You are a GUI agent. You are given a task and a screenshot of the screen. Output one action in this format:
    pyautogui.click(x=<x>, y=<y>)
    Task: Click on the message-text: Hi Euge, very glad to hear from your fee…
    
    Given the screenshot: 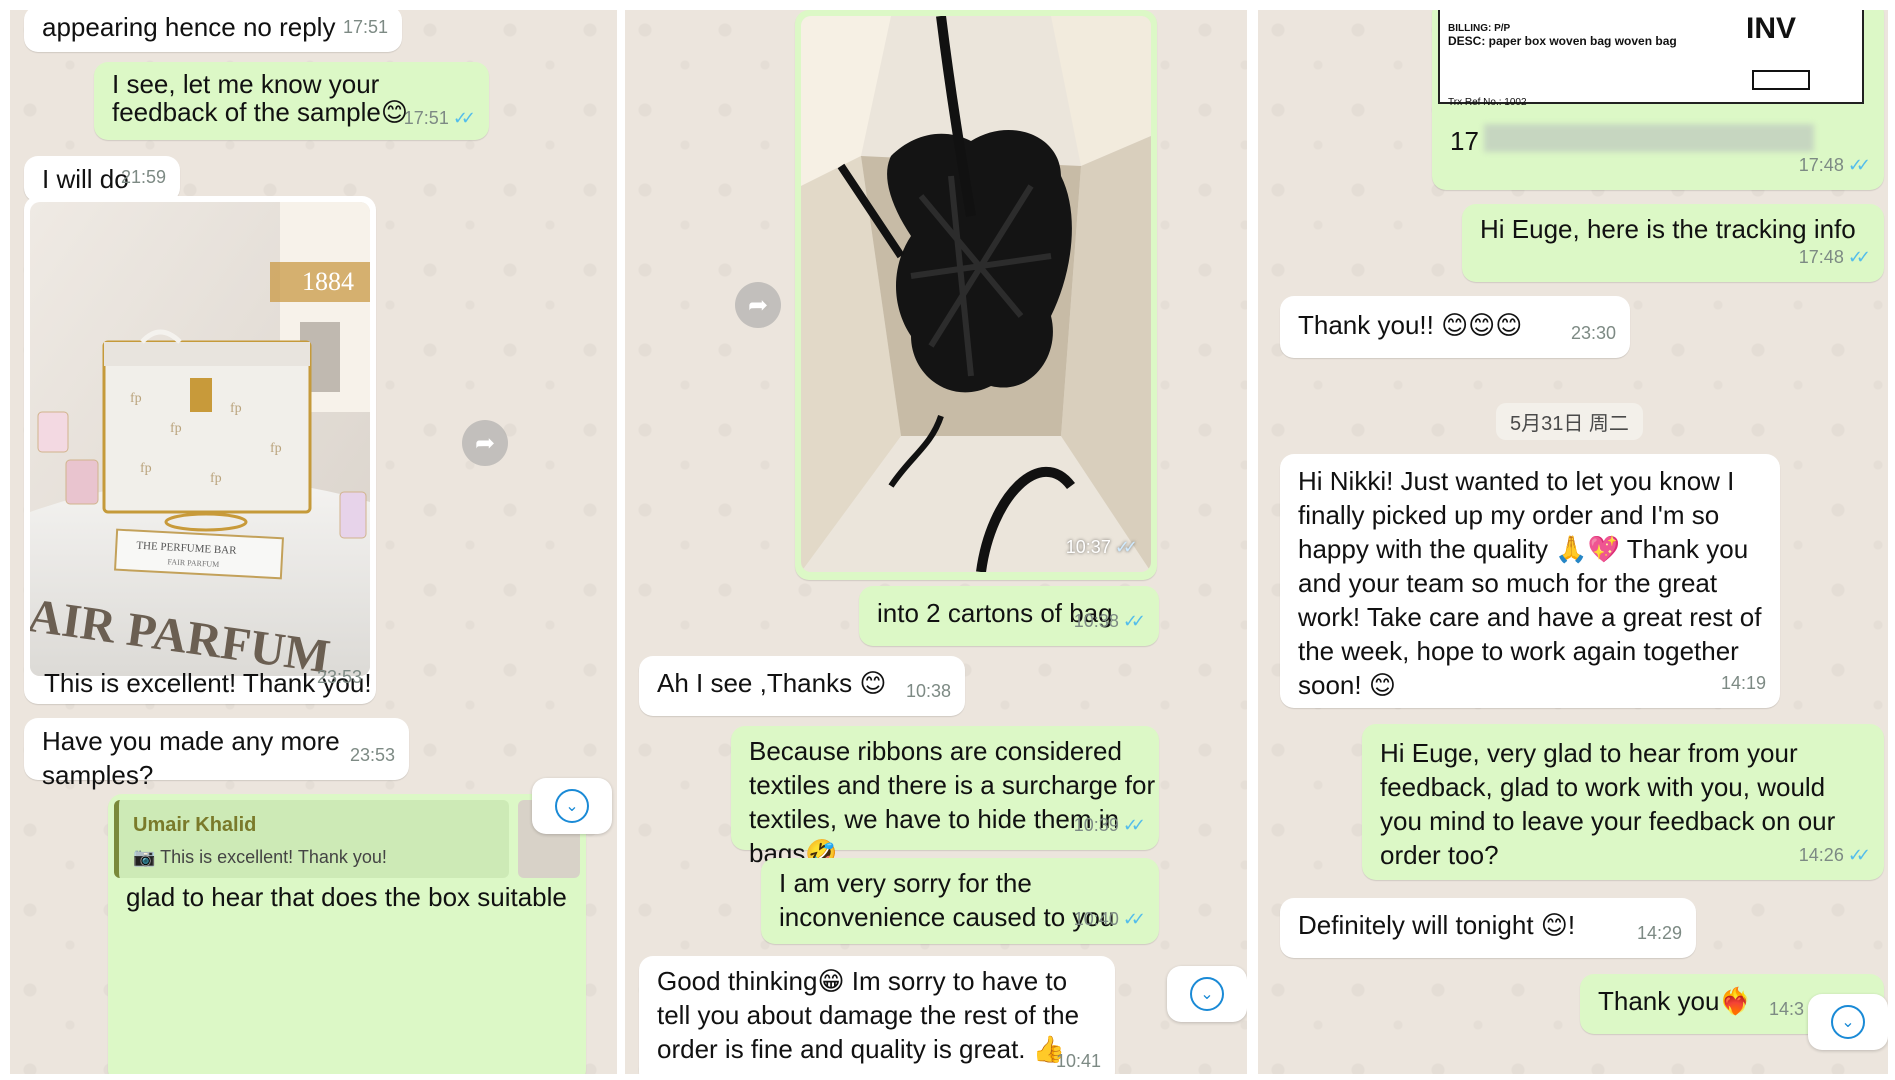 What is the action you would take?
    pyautogui.click(x=1608, y=804)
    